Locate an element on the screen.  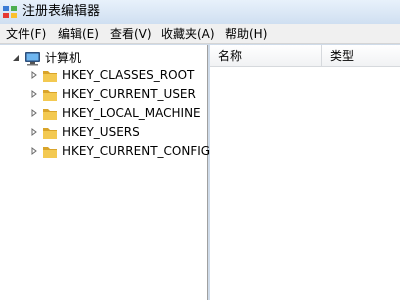
column-header-name: 名称 is located at coordinates (266, 56).